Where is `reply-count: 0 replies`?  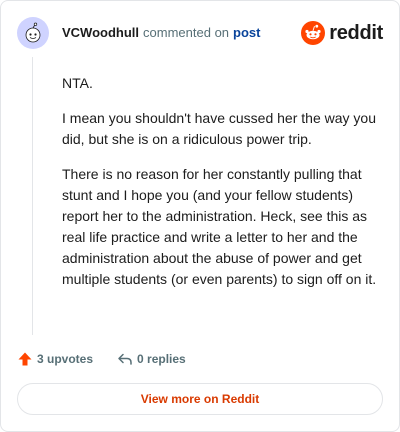 reply-count: 0 replies is located at coordinates (161, 359).